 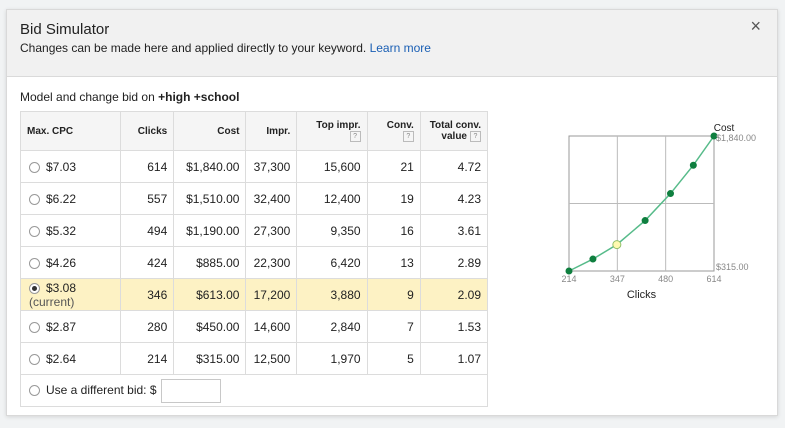 I want to click on bid-cell: $7.03, so click(x=70, y=166).